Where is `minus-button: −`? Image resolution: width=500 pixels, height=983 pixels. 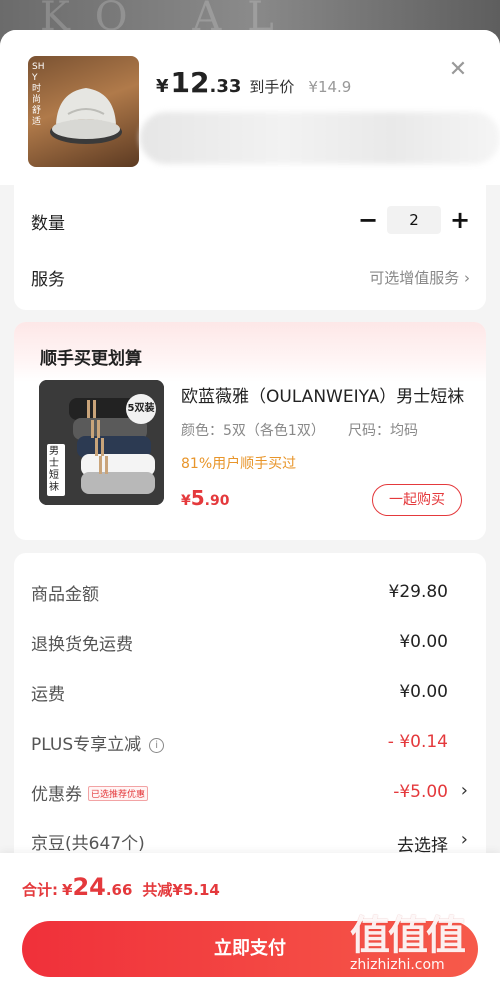 minus-button: − is located at coordinates (368, 220).